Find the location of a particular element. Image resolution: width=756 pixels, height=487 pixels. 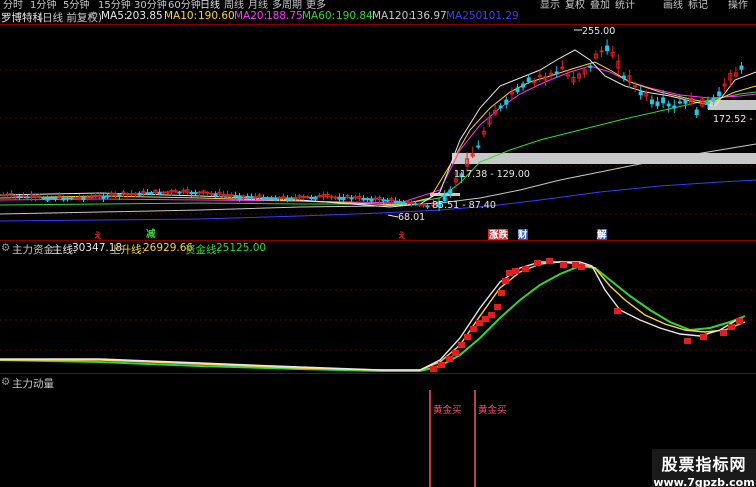

signal-label-1: 黄金买 is located at coordinates (447, 410).